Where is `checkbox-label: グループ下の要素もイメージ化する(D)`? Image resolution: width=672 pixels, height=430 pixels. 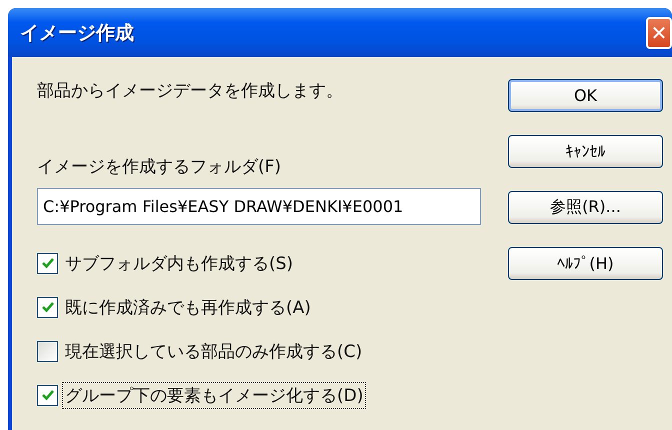 checkbox-label: グループ下の要素もイメージ化する(D) is located at coordinates (214, 395).